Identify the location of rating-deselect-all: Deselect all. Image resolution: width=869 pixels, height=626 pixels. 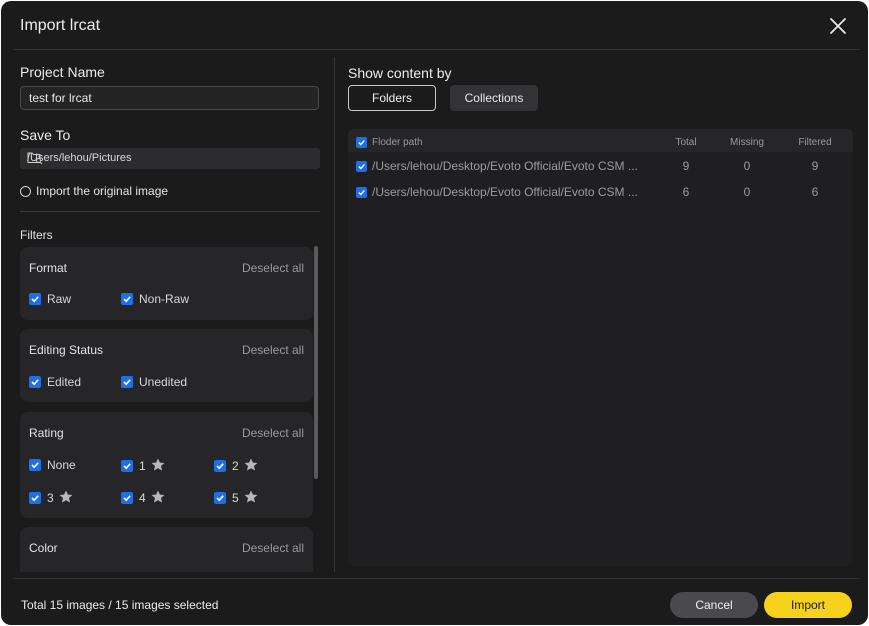
(273, 433).